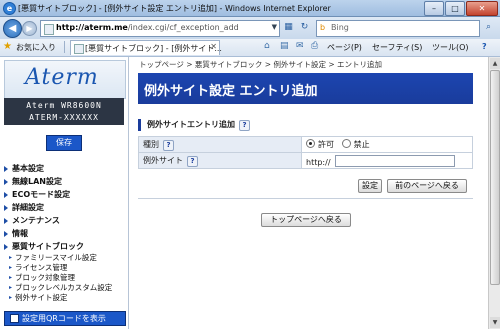  I want to click on safety-menu: セーフティ(S), so click(397, 47).